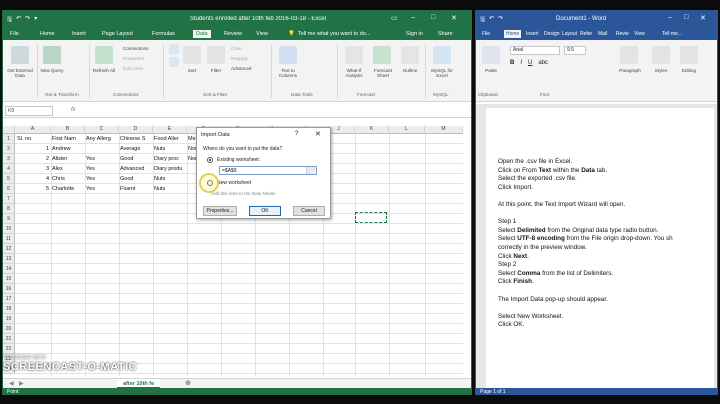 This screenshot has width=720, height=404. What do you see at coordinates (170, 159) in the screenshot?
I see `cell: Diary proc` at bounding box center [170, 159].